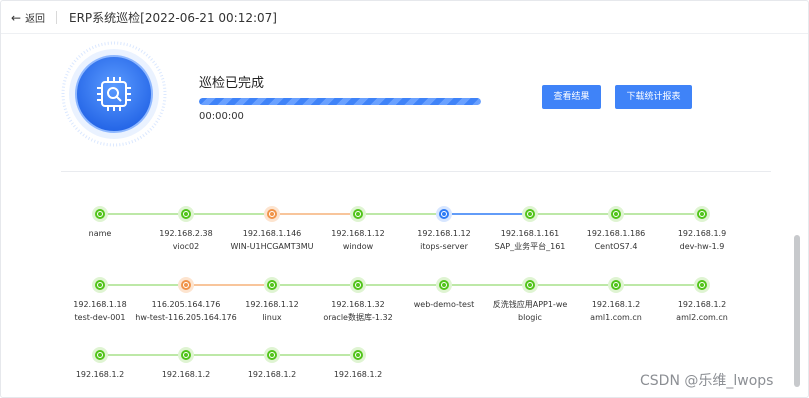 The height and width of the screenshot is (398, 809). I want to click on flow-node-label: 192.168.1.9 dev-hw-1.9, so click(702, 240).